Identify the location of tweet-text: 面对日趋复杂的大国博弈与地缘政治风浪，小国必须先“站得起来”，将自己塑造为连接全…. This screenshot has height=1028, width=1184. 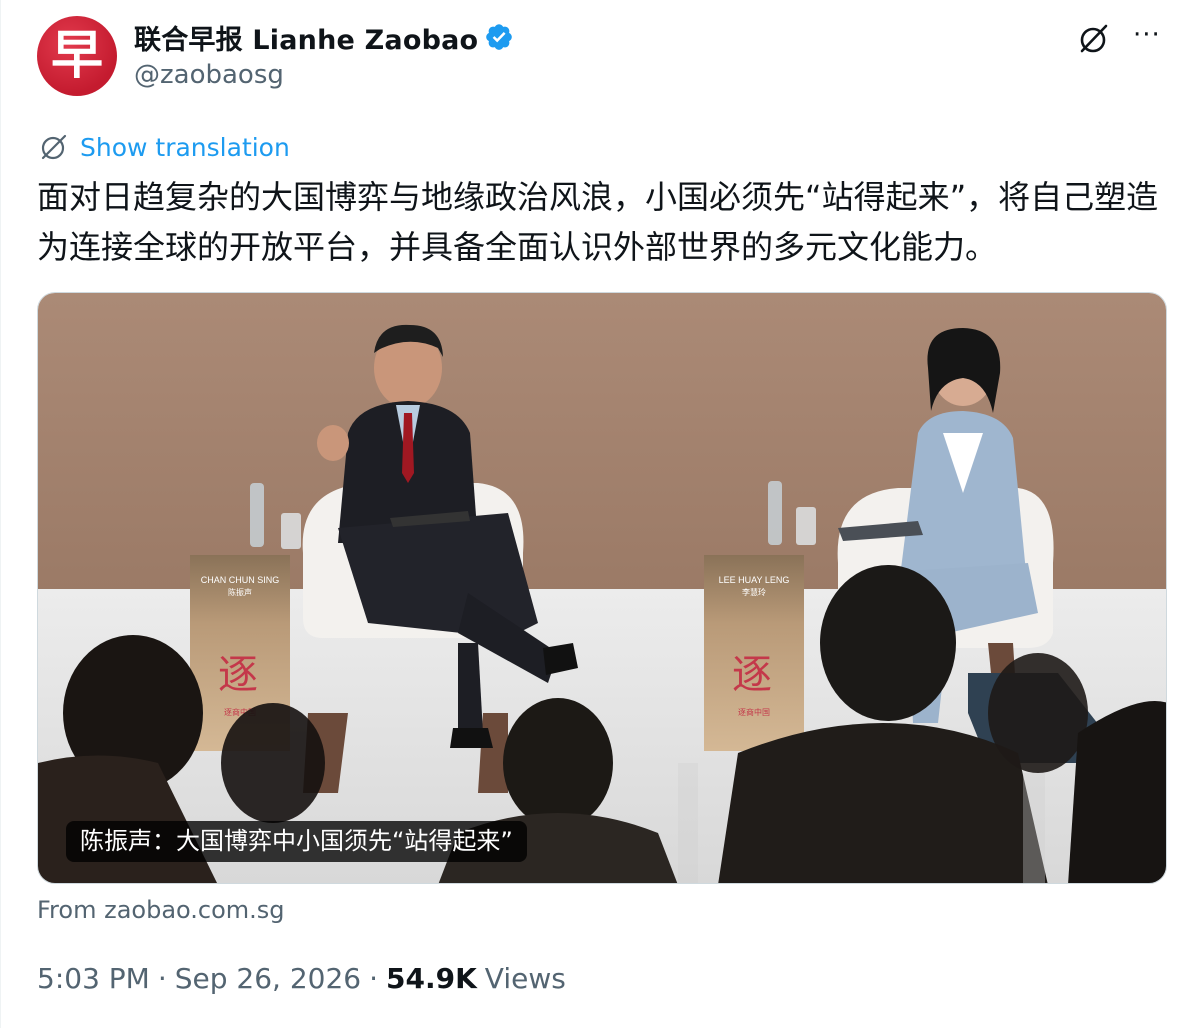
(598, 222).